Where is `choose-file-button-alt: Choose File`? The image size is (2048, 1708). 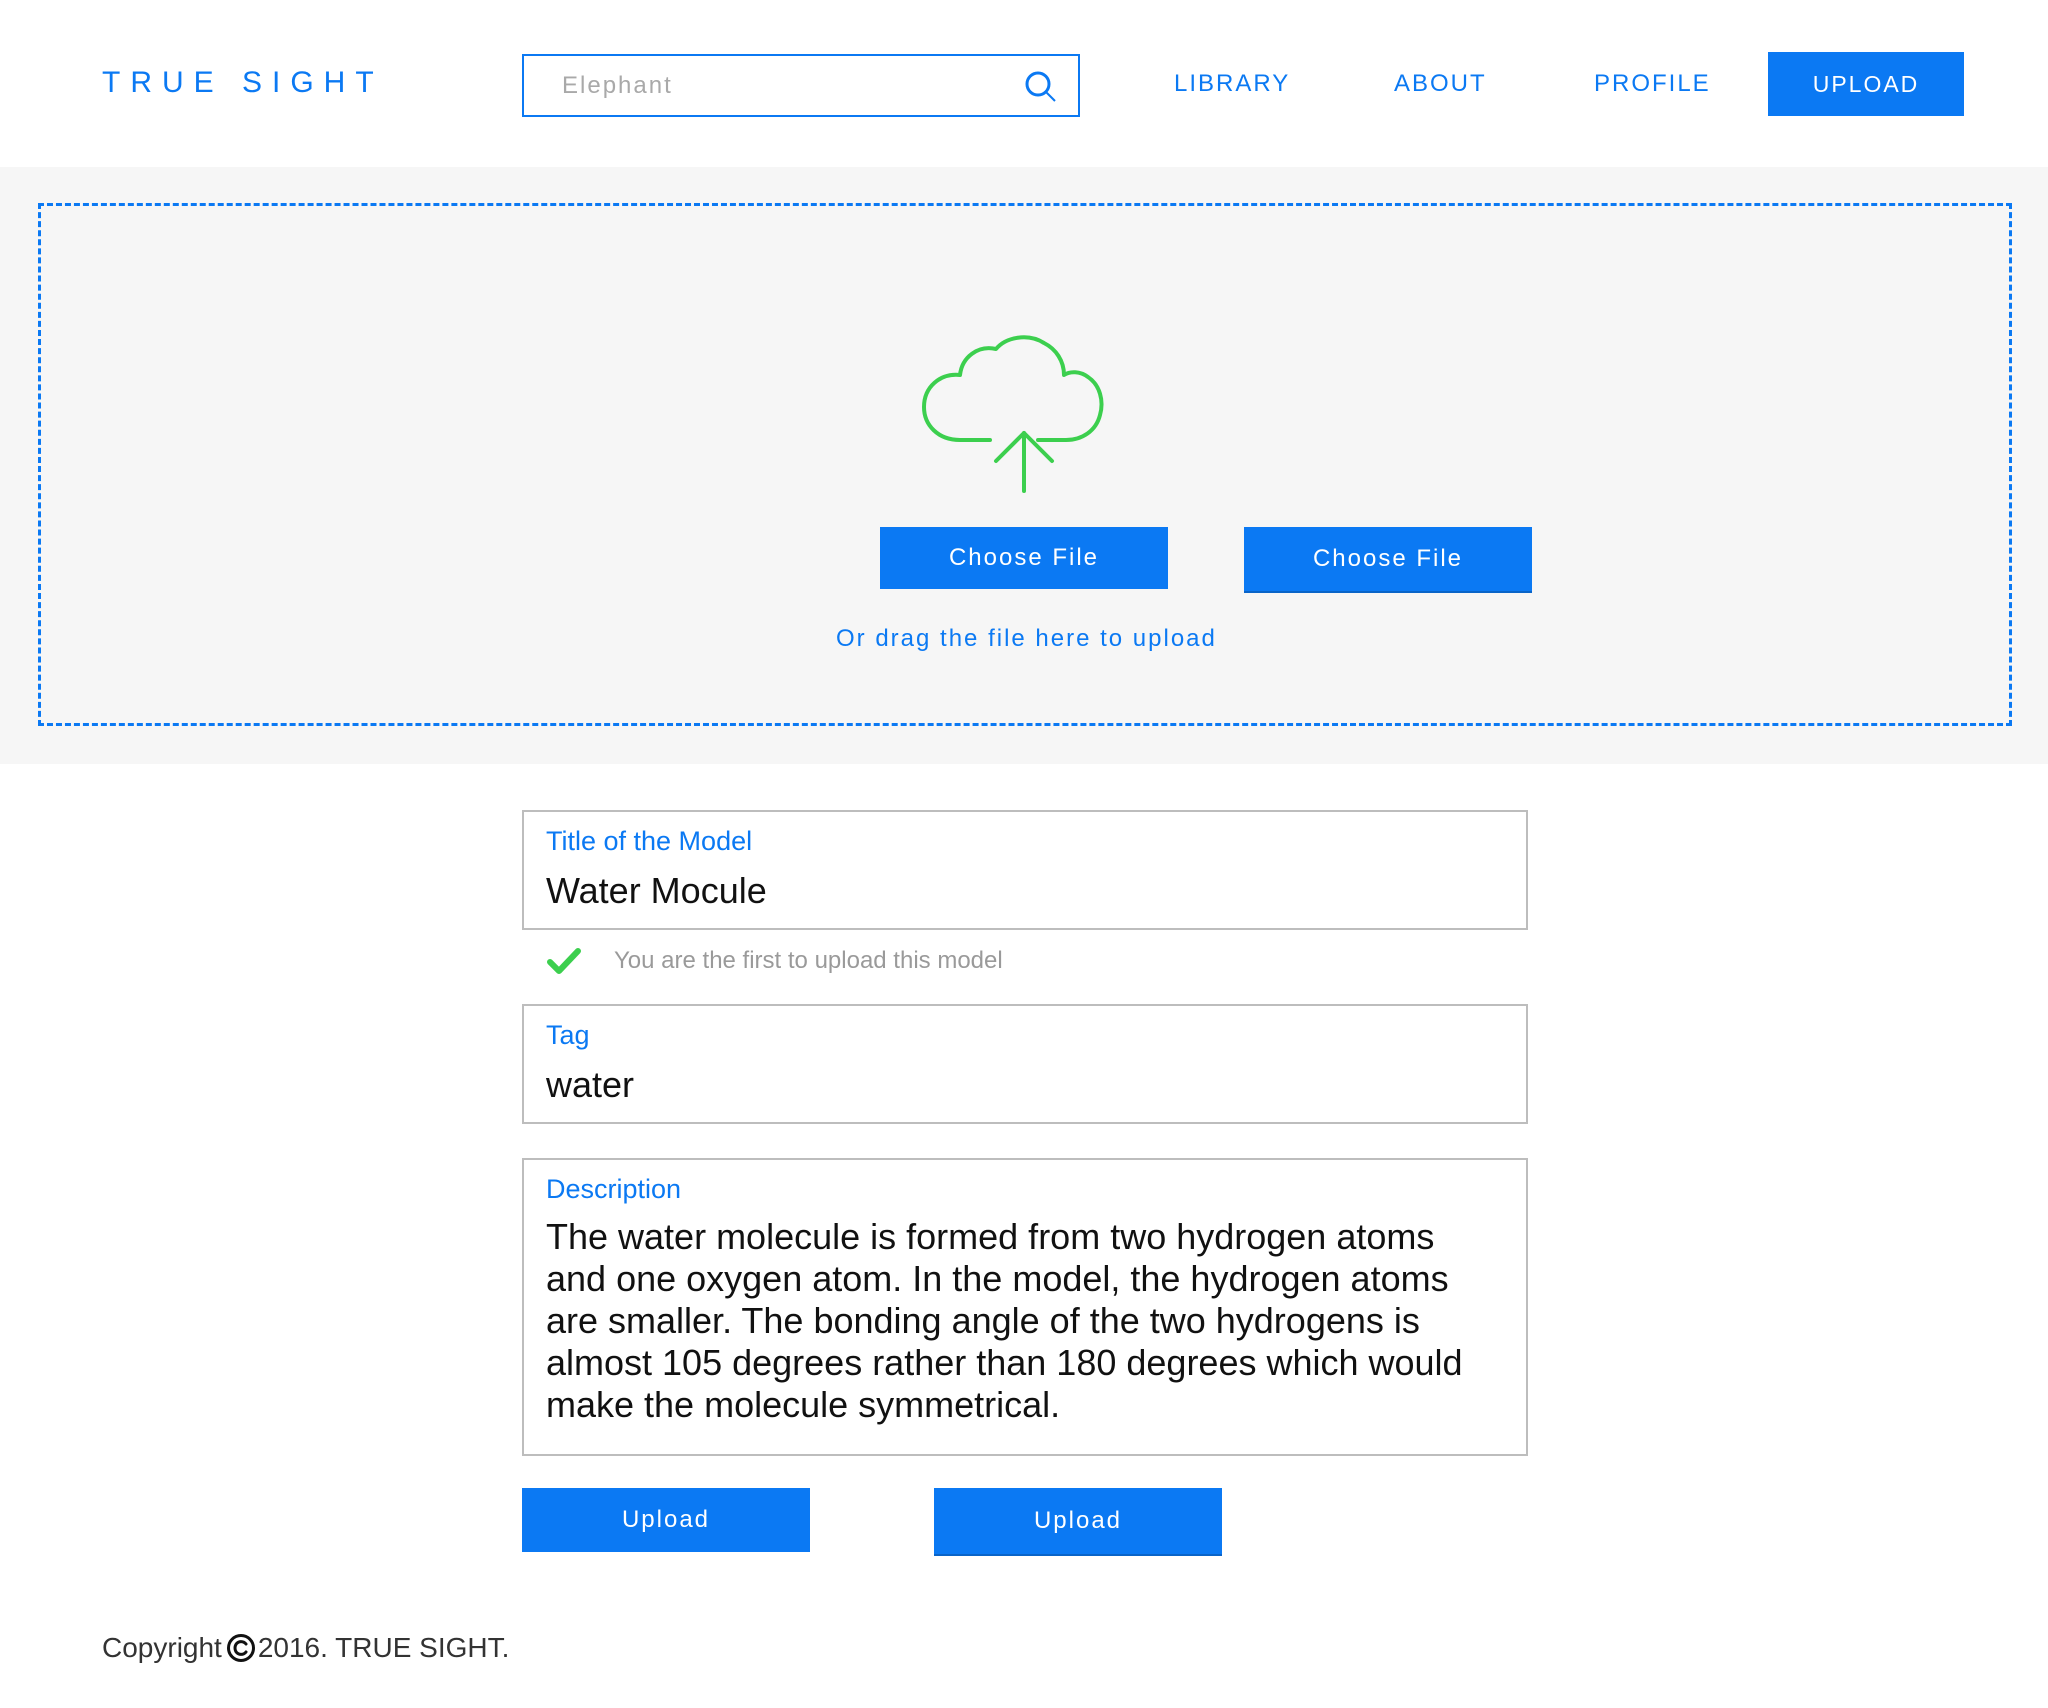 choose-file-button-alt: Choose File is located at coordinates (1388, 559).